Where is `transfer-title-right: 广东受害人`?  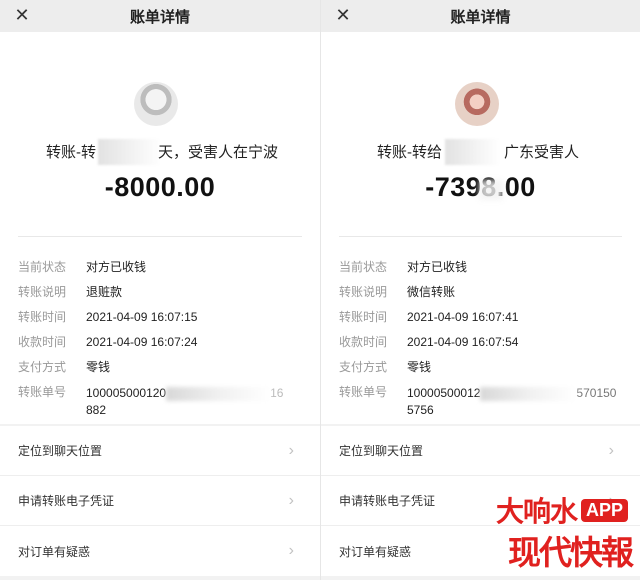 transfer-title-right: 广东受害人 is located at coordinates (542, 152).